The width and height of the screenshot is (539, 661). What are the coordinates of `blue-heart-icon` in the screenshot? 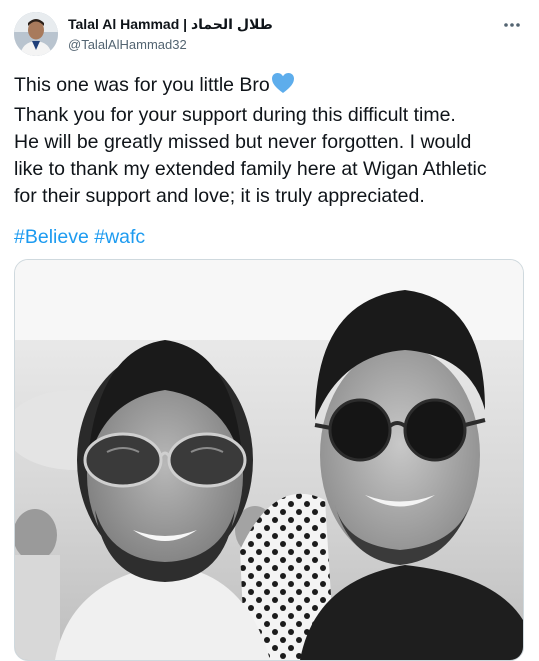 It's located at (283, 87).